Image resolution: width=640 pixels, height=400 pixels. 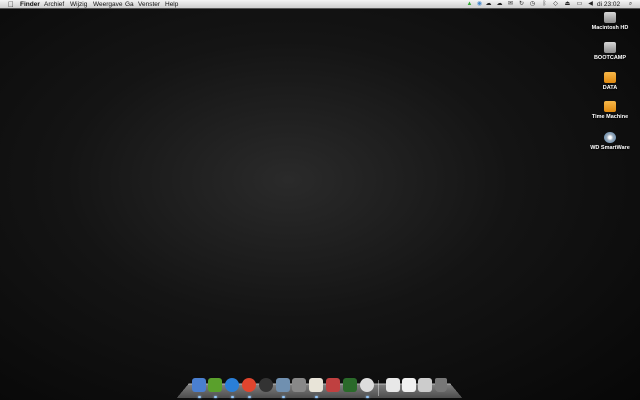 What do you see at coordinates (78, 4) in the screenshot?
I see `menu-wijzig: Wijzig` at bounding box center [78, 4].